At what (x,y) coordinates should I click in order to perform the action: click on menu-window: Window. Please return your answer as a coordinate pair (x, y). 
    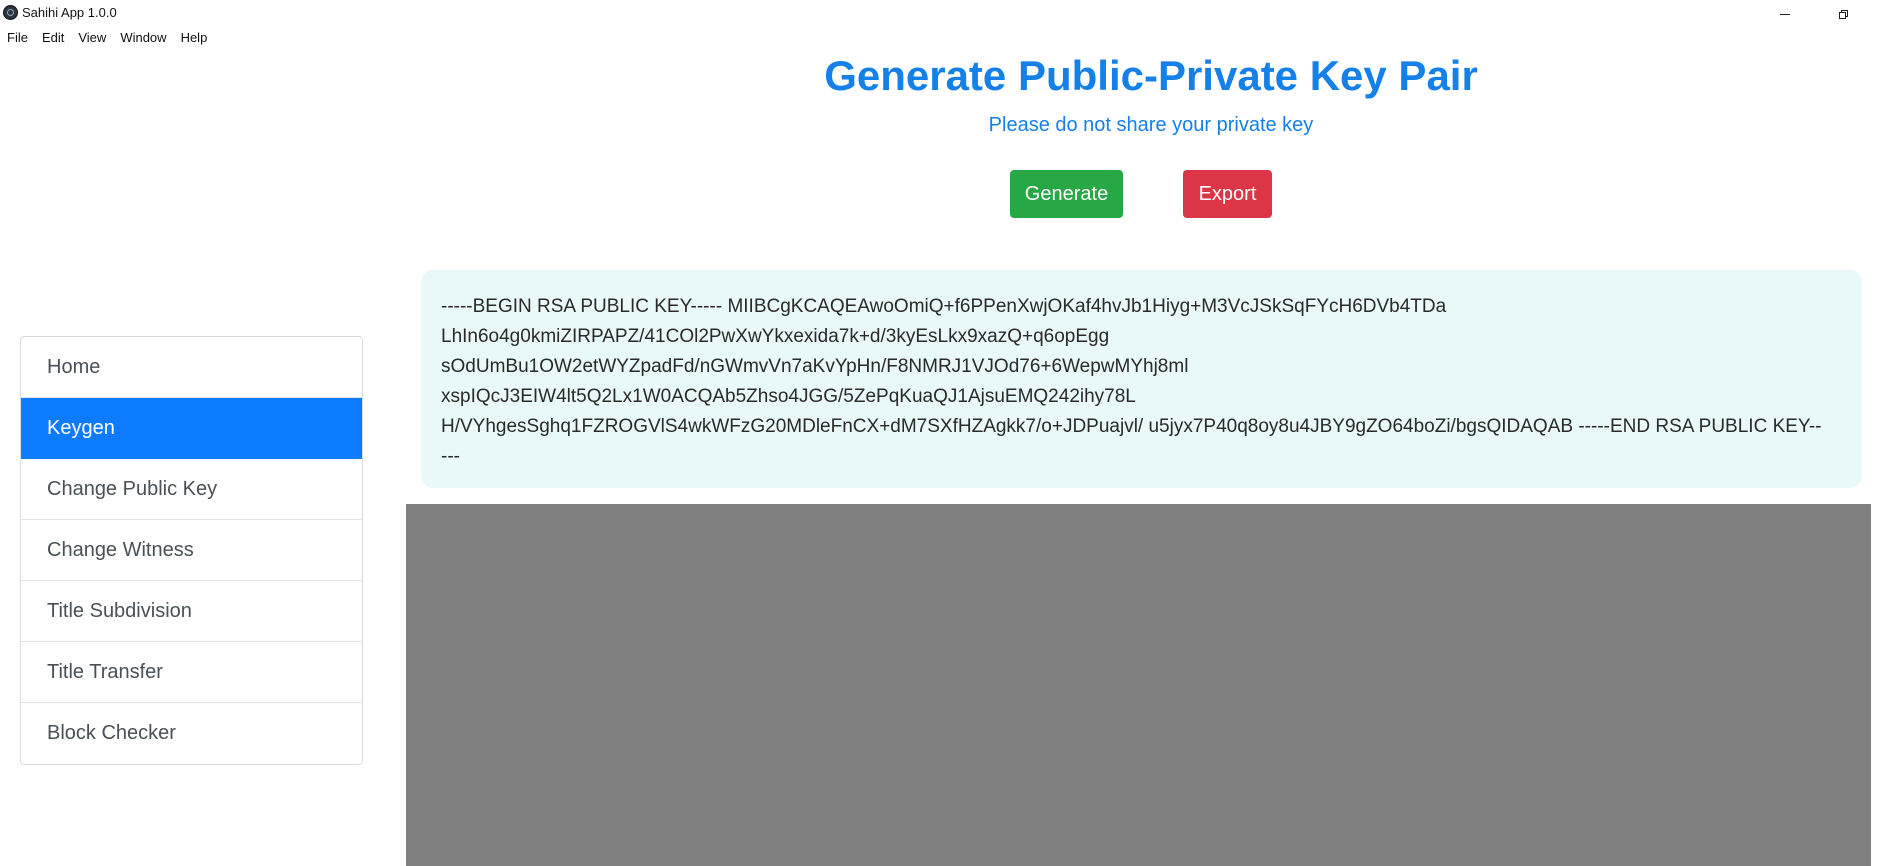
    Looking at the image, I should click on (143, 39).